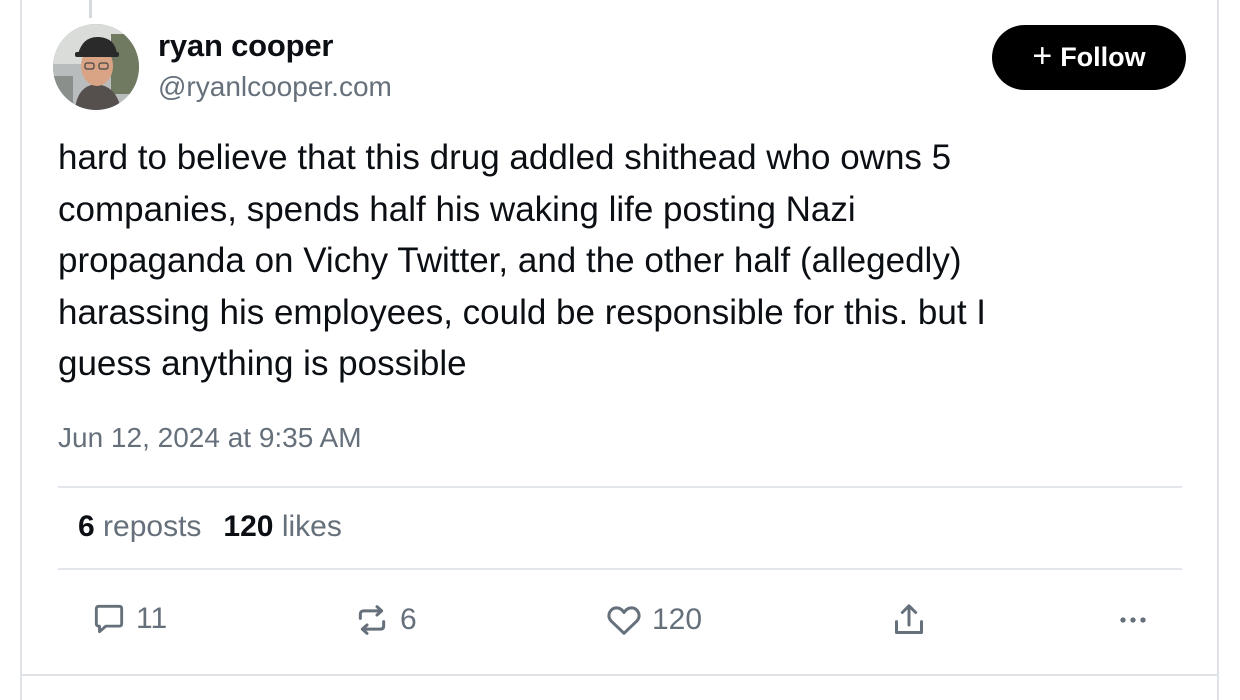  What do you see at coordinates (1042, 56) in the screenshot?
I see `plus-icon: +` at bounding box center [1042, 56].